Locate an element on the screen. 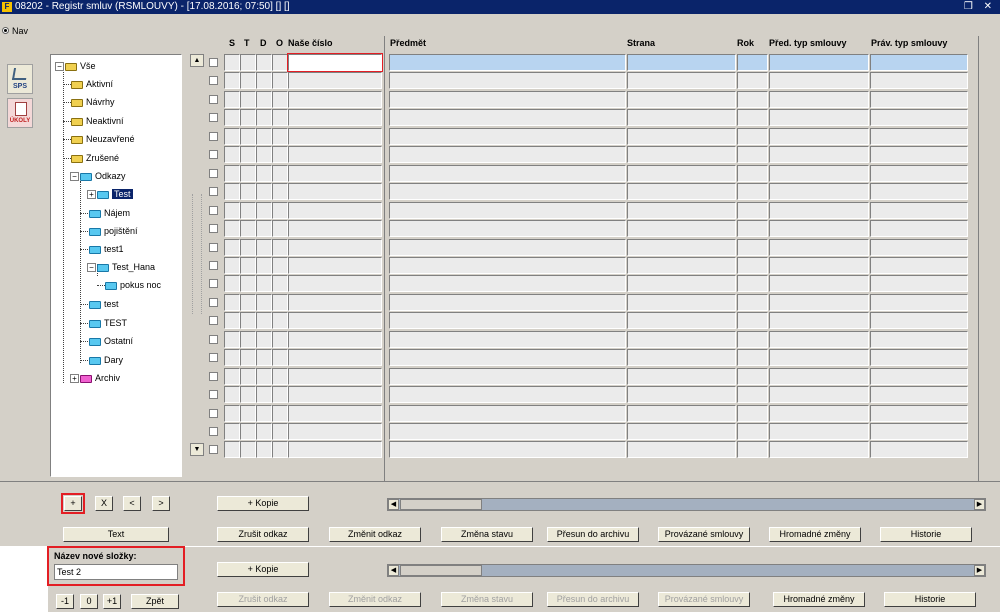  scroll-left-icon: ◀ is located at coordinates (393, 504).